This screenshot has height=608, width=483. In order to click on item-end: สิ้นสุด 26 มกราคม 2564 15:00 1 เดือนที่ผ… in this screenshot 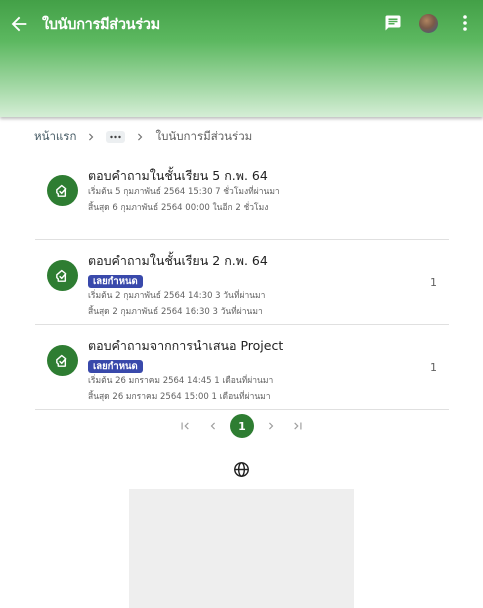, I will do `click(179, 397)`.